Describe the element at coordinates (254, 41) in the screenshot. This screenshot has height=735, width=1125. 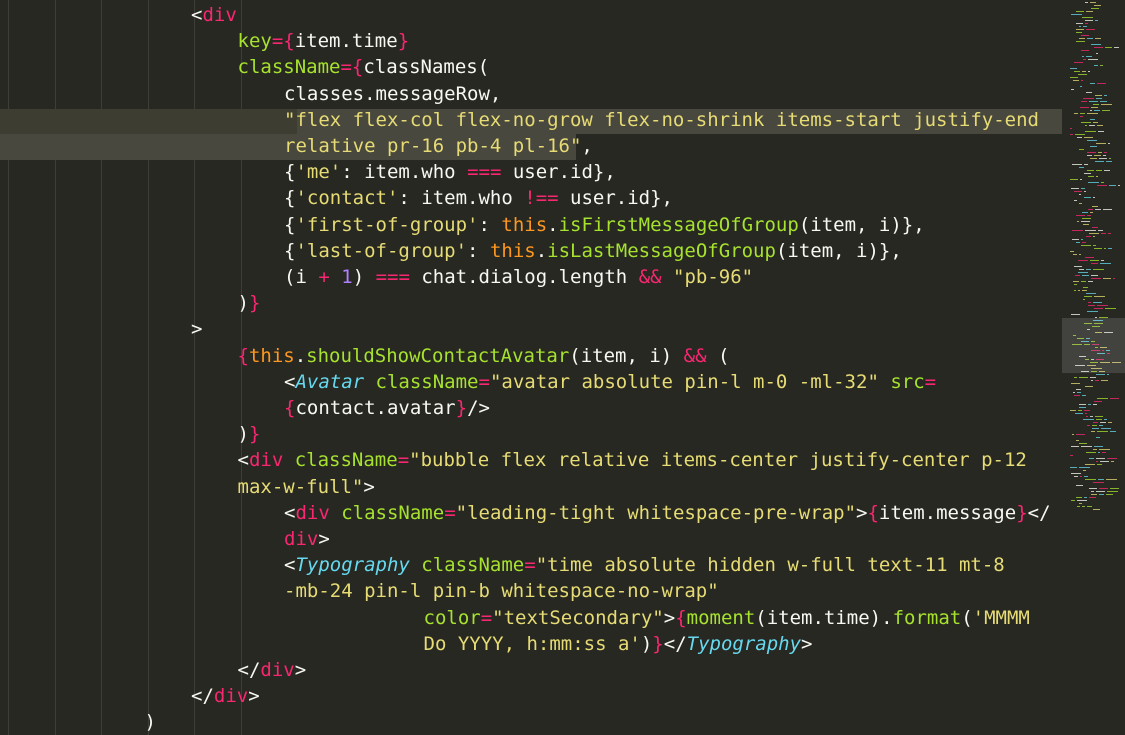
I see `code-token: key` at that location.